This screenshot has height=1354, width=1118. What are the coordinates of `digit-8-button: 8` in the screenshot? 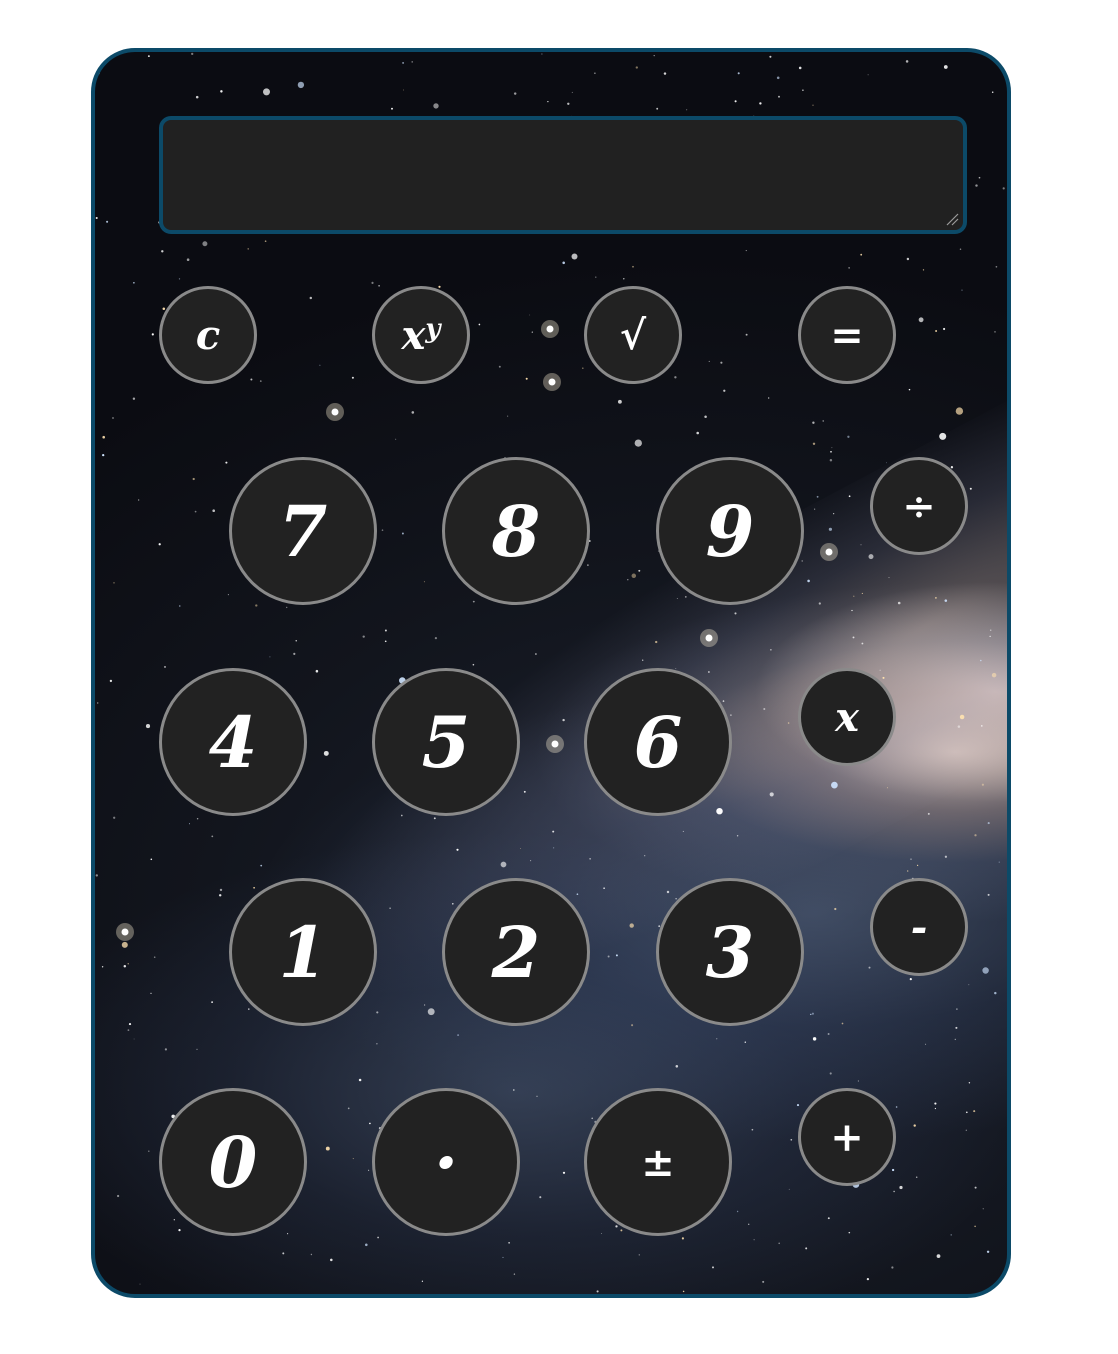 It's located at (516, 531).